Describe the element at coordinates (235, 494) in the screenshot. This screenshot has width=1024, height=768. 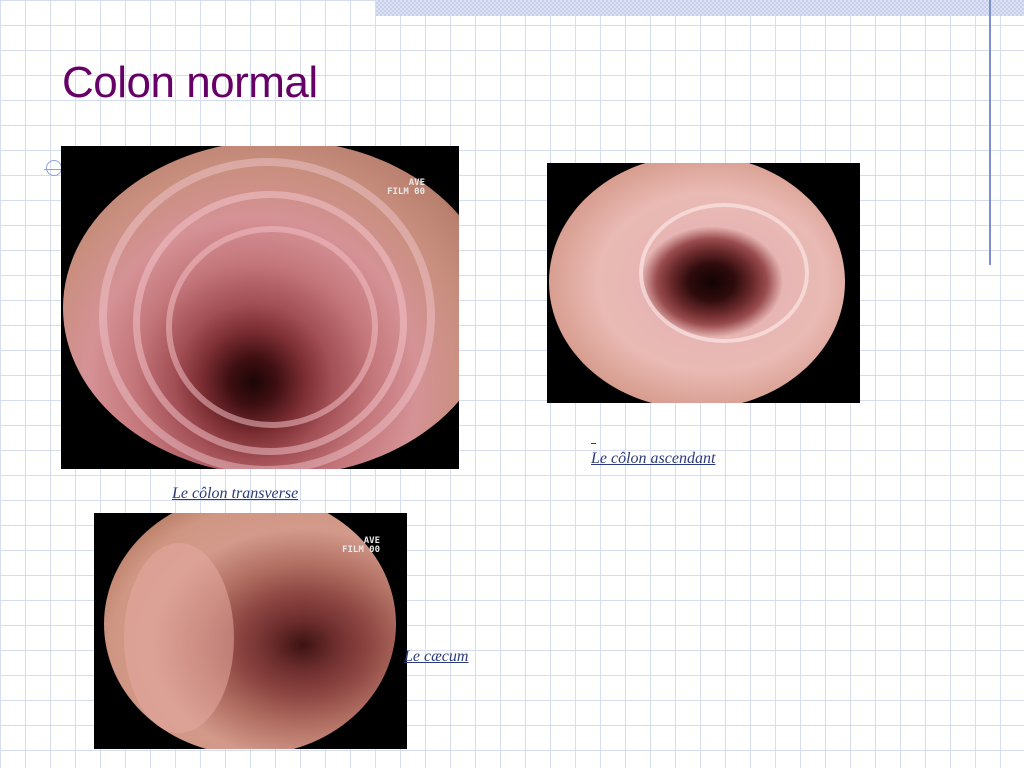
I see `caption-link-transverse-colon: Le côlon transverse` at that location.